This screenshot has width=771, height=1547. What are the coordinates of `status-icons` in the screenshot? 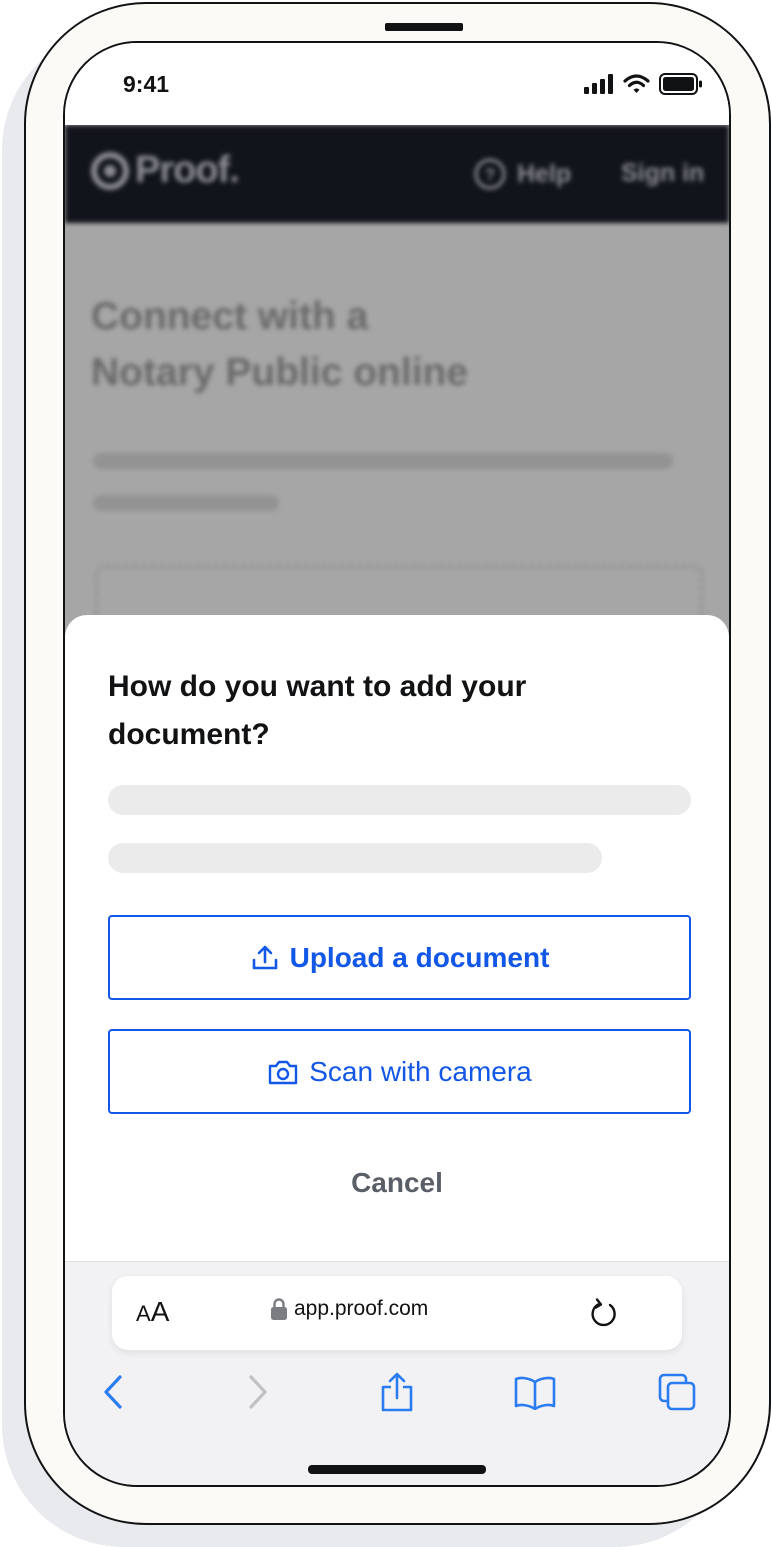 It's located at (643, 86).